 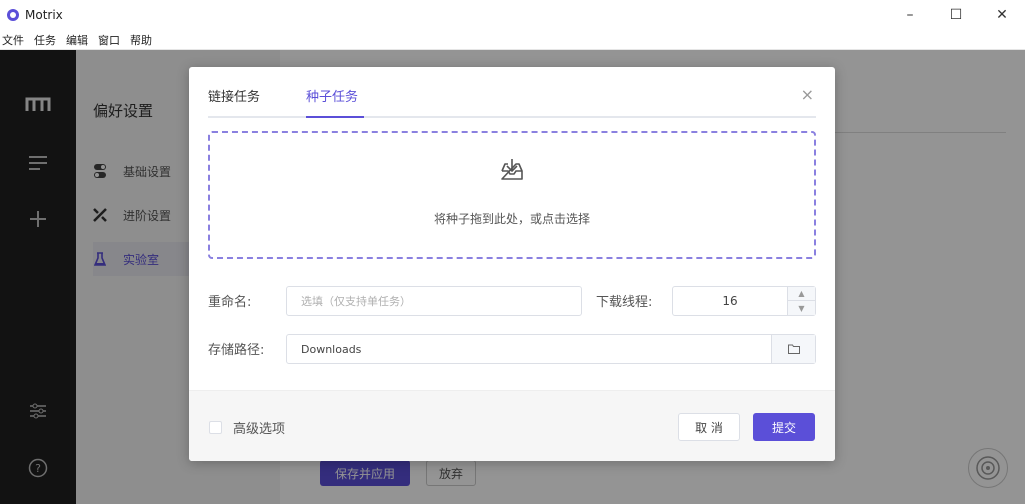 I want to click on close-window-button: ✕, so click(x=1002, y=15).